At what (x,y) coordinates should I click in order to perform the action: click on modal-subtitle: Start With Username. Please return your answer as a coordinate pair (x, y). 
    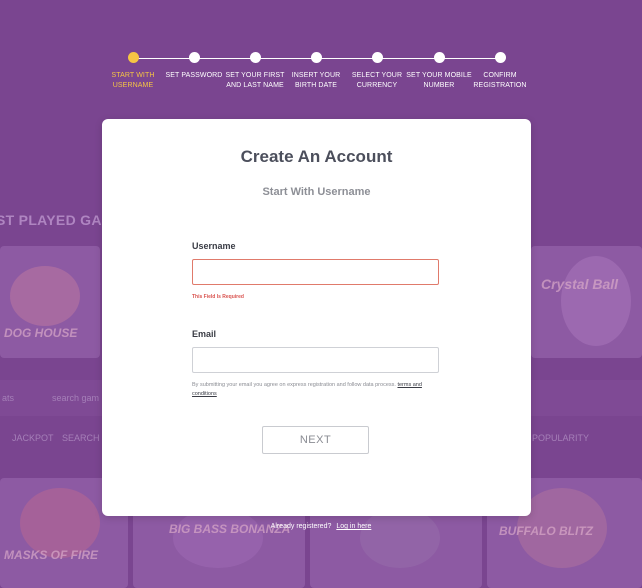
    Looking at the image, I should click on (316, 192).